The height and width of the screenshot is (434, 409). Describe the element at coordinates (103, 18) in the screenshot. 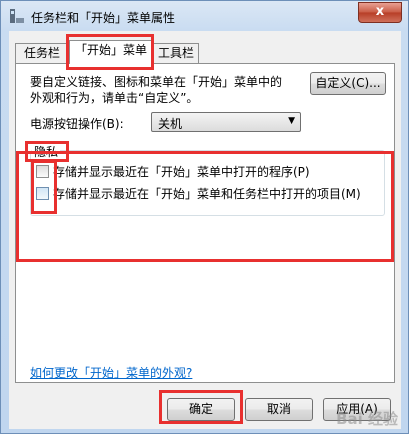

I see `window-title: 任务栏和「开始」菜单属性` at that location.